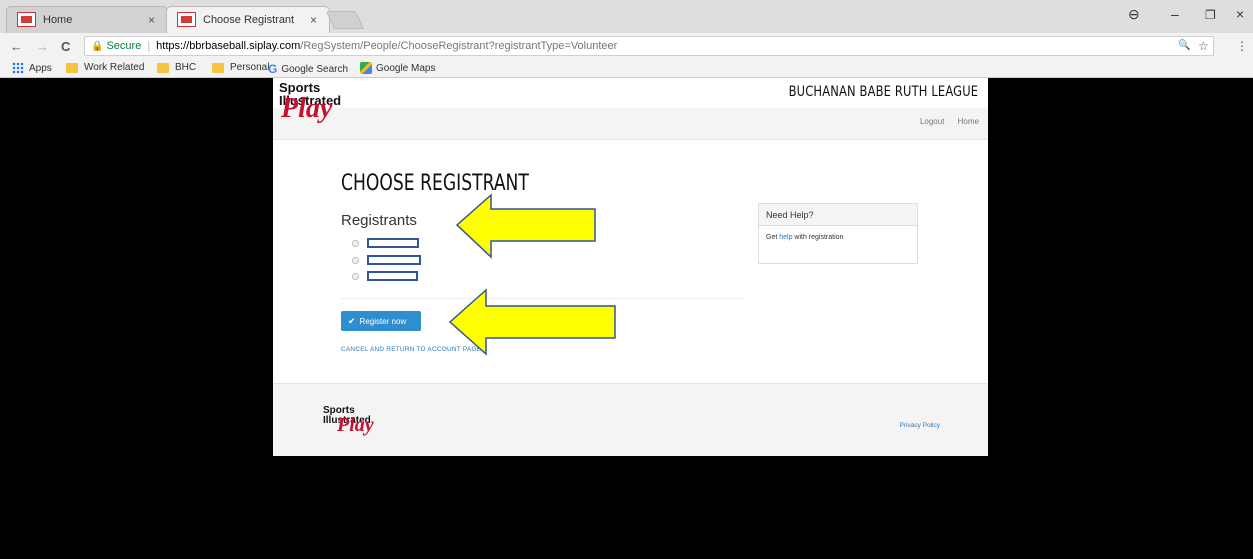 The width and height of the screenshot is (1253, 559). Describe the element at coordinates (1203, 46) in the screenshot. I see `bookmark-star-icon: ☆` at that location.